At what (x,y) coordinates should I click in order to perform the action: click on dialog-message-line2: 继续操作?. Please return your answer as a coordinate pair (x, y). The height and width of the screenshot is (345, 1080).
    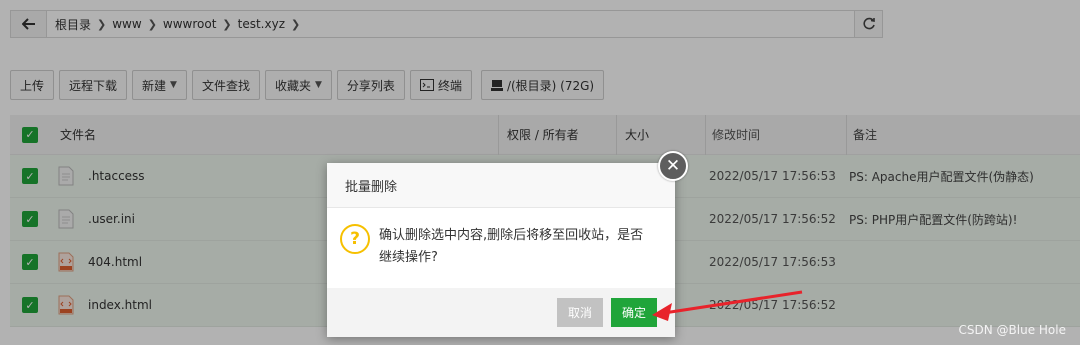
    Looking at the image, I should click on (408, 257).